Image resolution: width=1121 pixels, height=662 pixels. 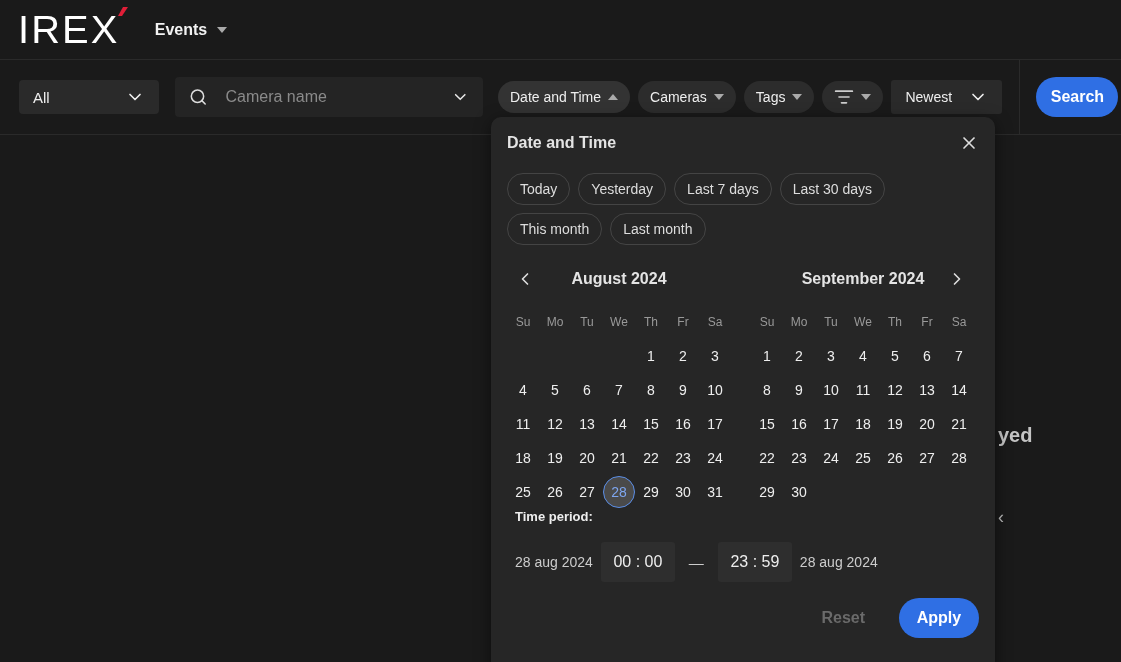 What do you see at coordinates (838, 562) in the screenshot?
I see `end-date: 28 aug 2024` at bounding box center [838, 562].